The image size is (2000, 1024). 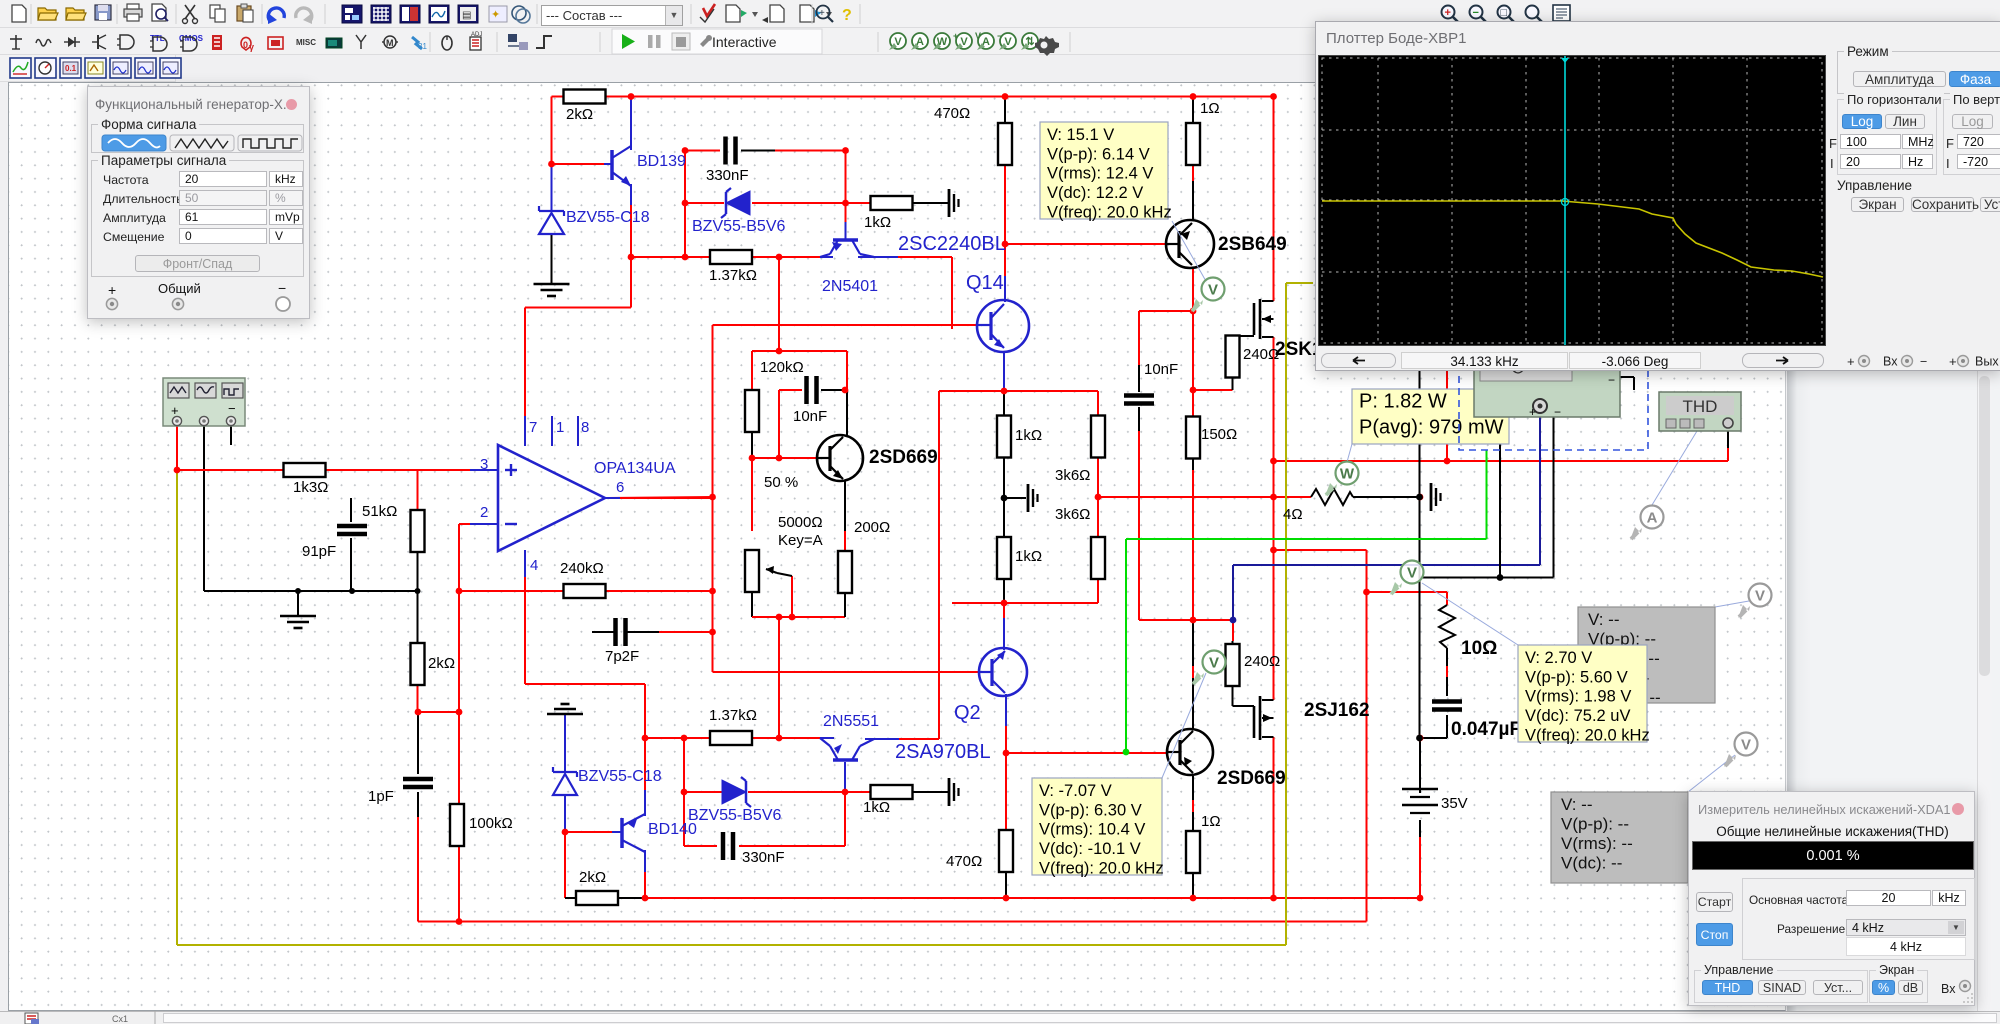 I want to click on svg-text: Interactive, so click(x=744, y=42).